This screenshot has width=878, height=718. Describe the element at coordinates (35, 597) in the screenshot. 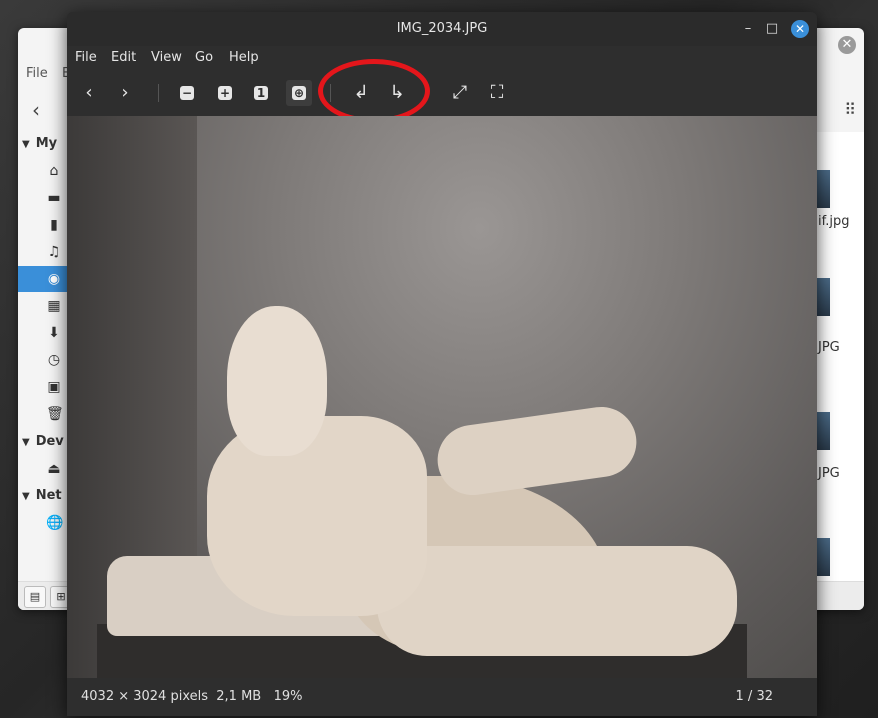

I see `folder-icon: ▤` at that location.